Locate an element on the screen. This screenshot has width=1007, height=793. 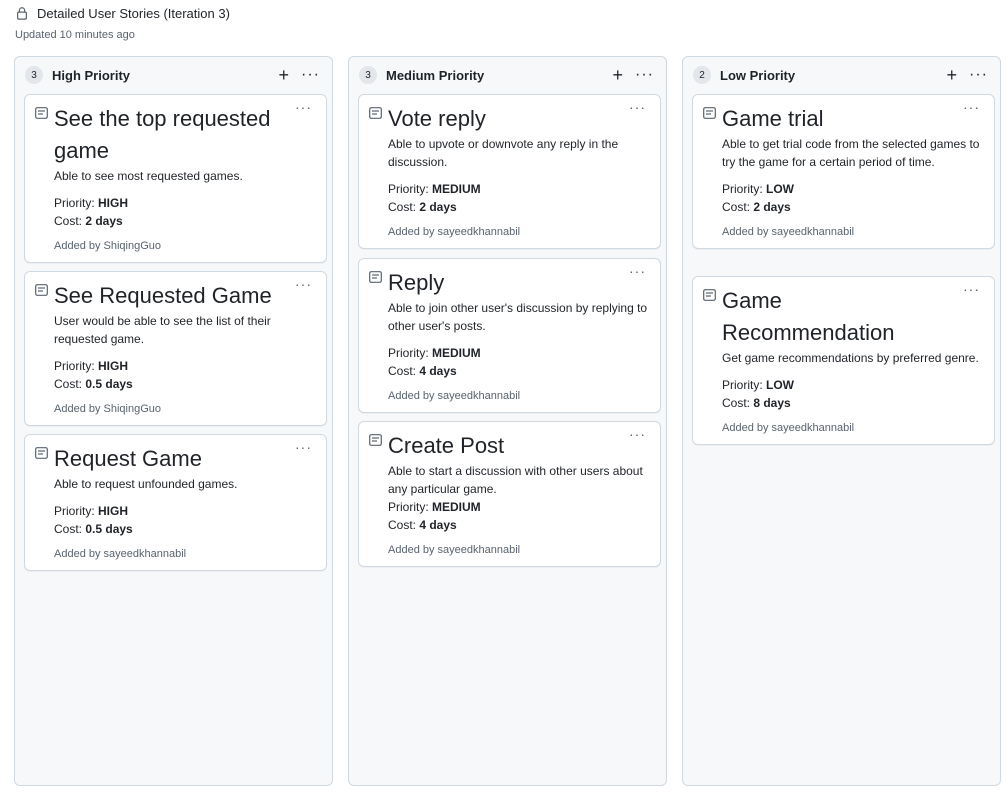
column-header: 3 Medium Priority + ··· is located at coordinates (507, 75).